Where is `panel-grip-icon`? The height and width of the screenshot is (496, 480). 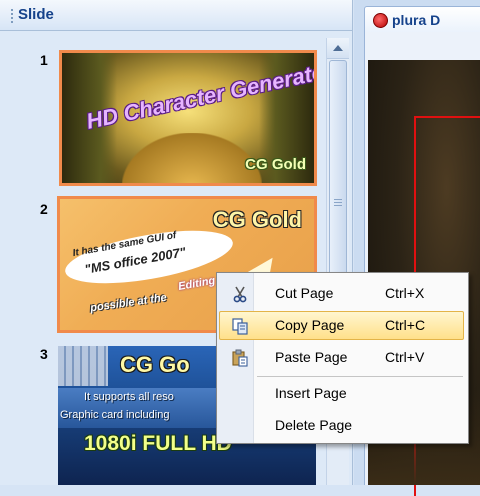 panel-grip-icon is located at coordinates (12, 16).